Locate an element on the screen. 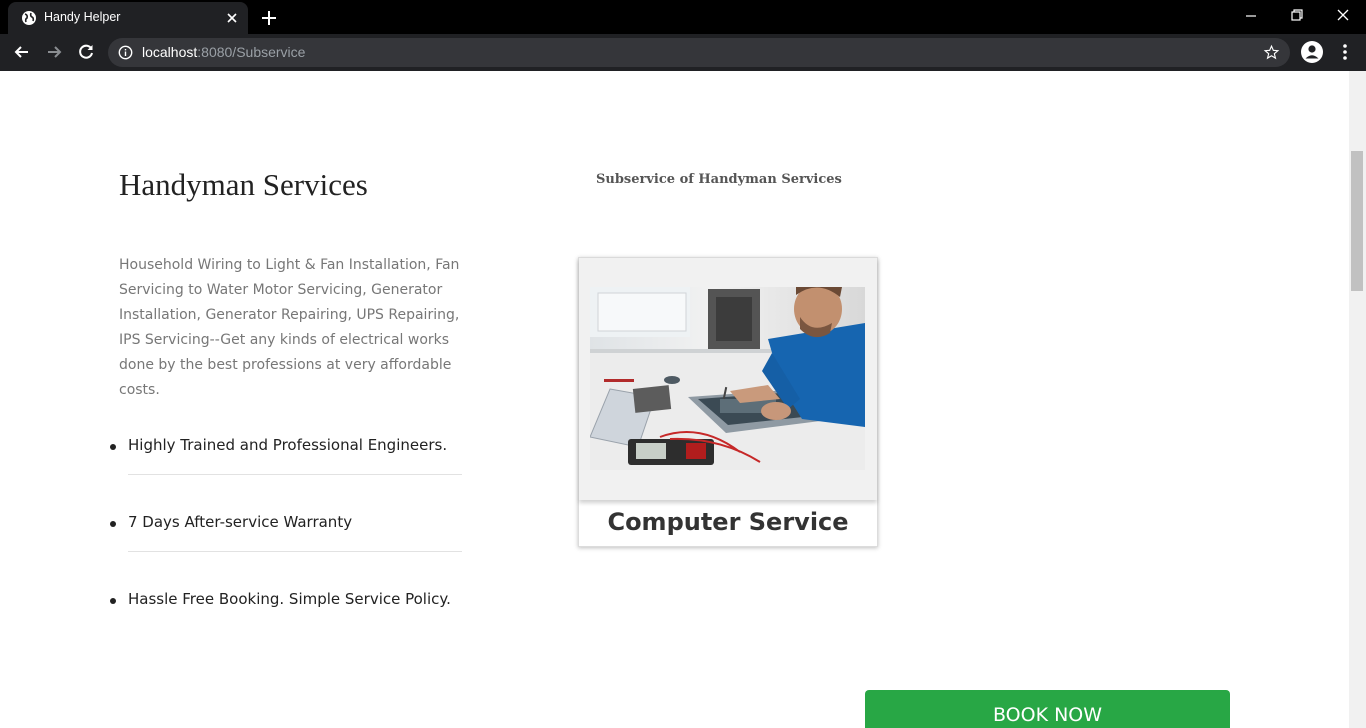 The image size is (1366, 728). reload-icon is located at coordinates (86, 52).